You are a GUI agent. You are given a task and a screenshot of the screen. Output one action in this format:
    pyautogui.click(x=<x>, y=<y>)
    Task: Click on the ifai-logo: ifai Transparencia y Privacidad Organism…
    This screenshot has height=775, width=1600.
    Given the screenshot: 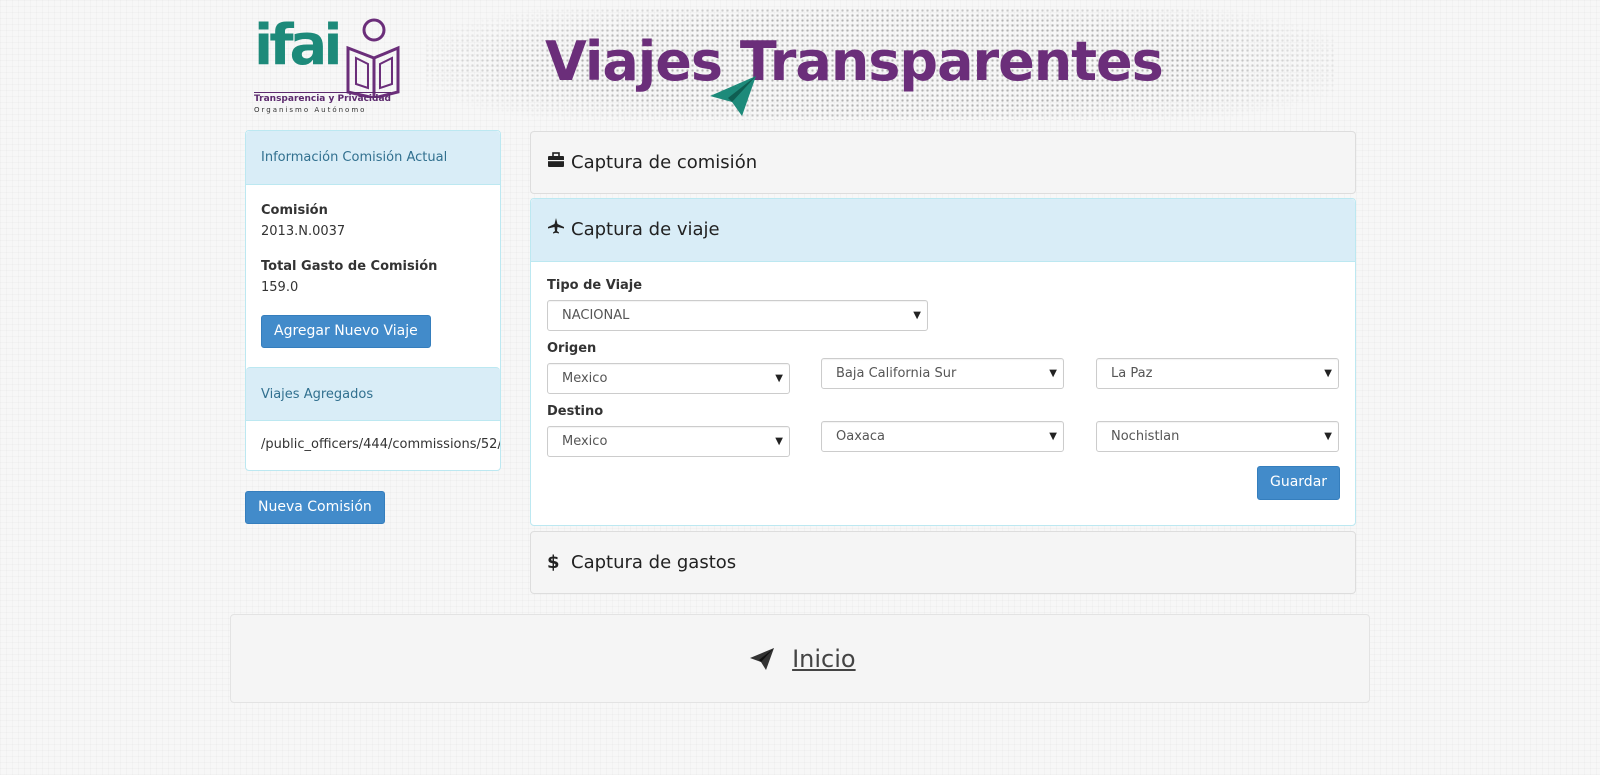 What is the action you would take?
    pyautogui.click(x=329, y=66)
    